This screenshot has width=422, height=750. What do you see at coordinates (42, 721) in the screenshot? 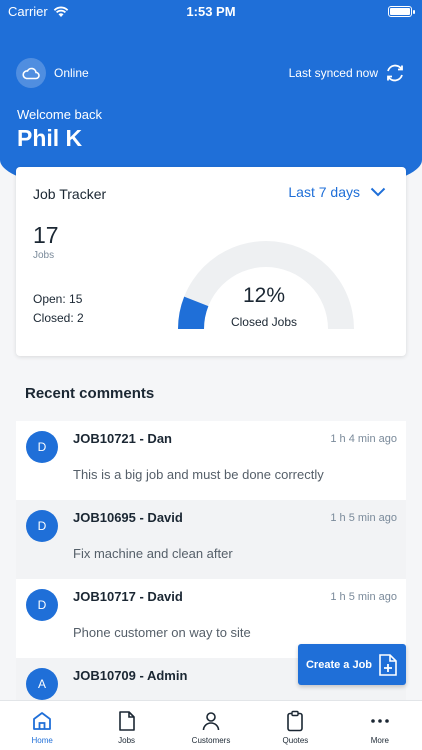
I see `home-icon` at bounding box center [42, 721].